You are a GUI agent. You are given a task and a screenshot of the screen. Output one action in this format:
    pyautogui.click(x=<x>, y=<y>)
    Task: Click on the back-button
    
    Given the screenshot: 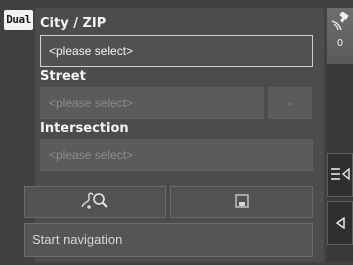 What is the action you would take?
    pyautogui.click(x=340, y=223)
    